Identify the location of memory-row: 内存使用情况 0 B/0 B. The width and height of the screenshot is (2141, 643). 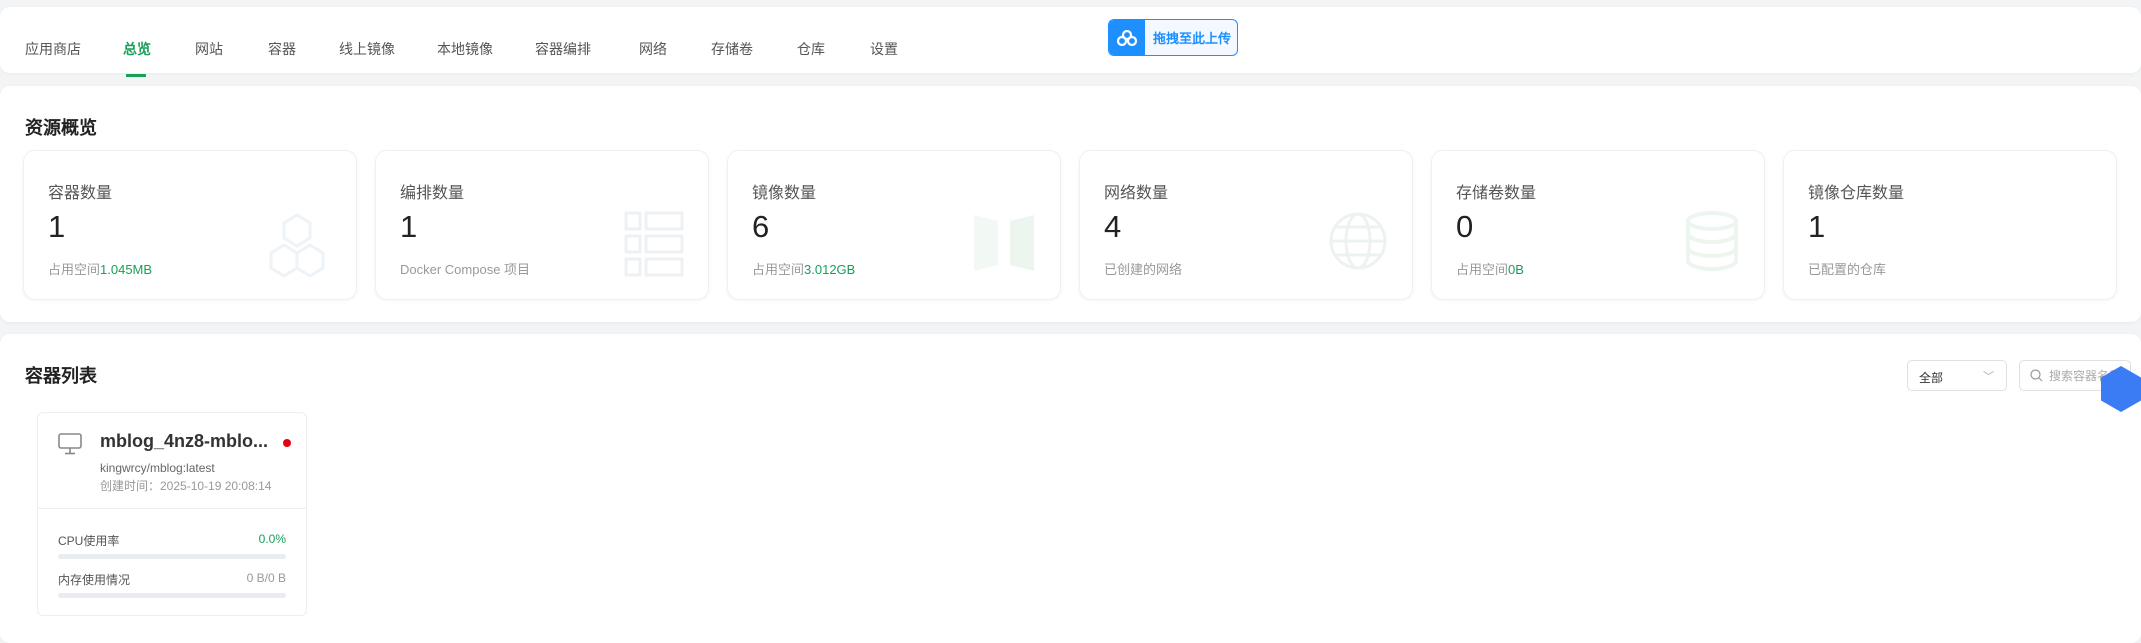
(172, 579).